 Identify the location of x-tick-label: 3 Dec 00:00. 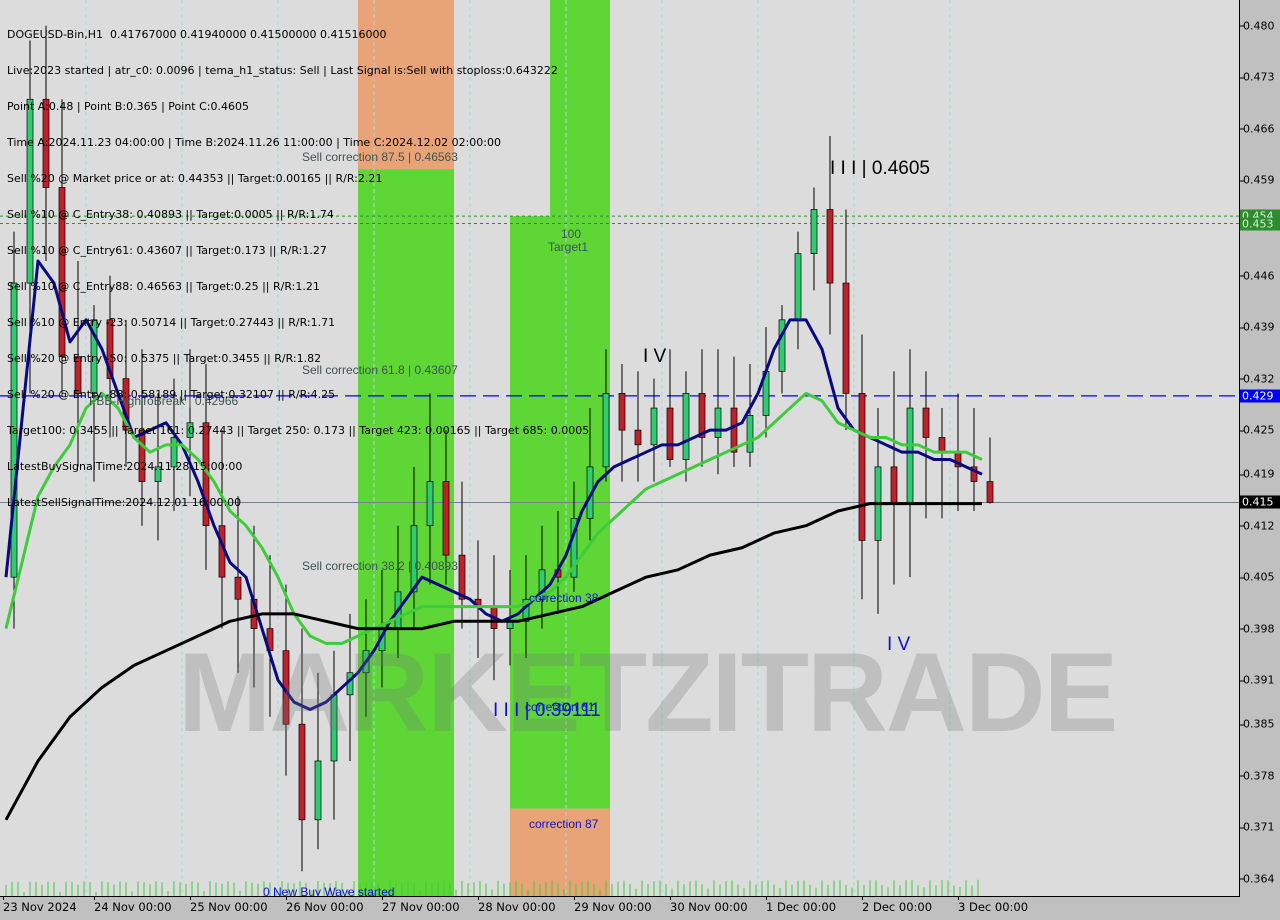
(993, 905).